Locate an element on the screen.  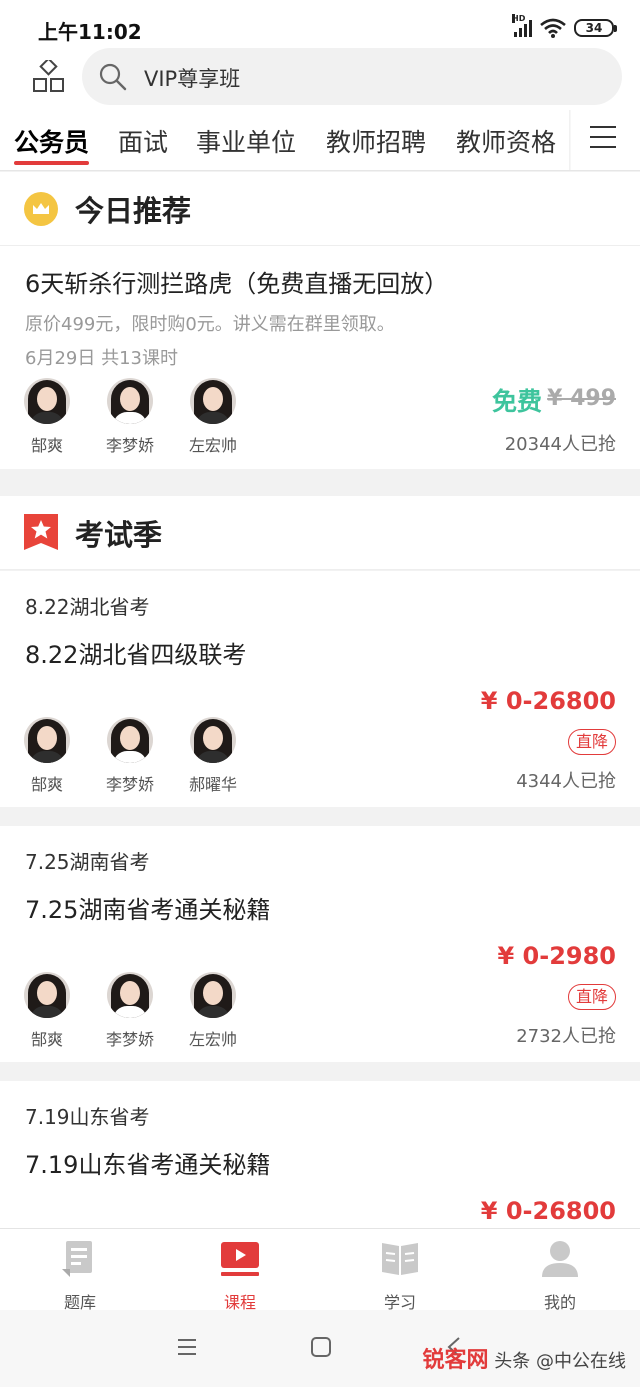
course-meta: 6月29日 共13课时 is located at coordinates (101, 358).